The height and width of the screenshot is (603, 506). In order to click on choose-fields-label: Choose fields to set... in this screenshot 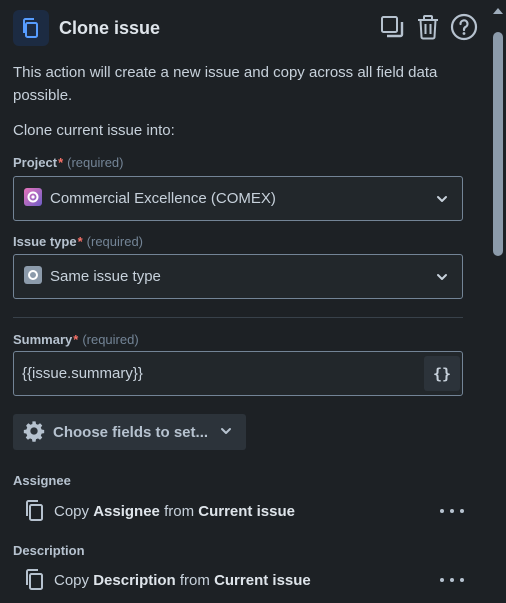, I will do `click(131, 432)`.